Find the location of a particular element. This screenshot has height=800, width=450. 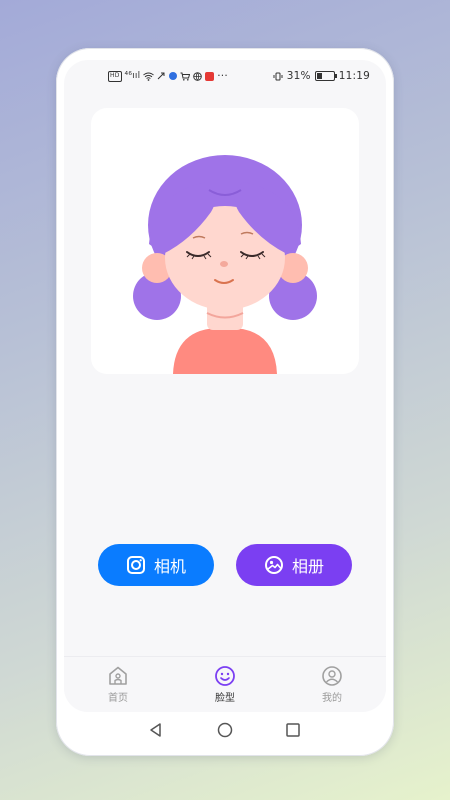

video-app-icon is located at coordinates (210, 76).